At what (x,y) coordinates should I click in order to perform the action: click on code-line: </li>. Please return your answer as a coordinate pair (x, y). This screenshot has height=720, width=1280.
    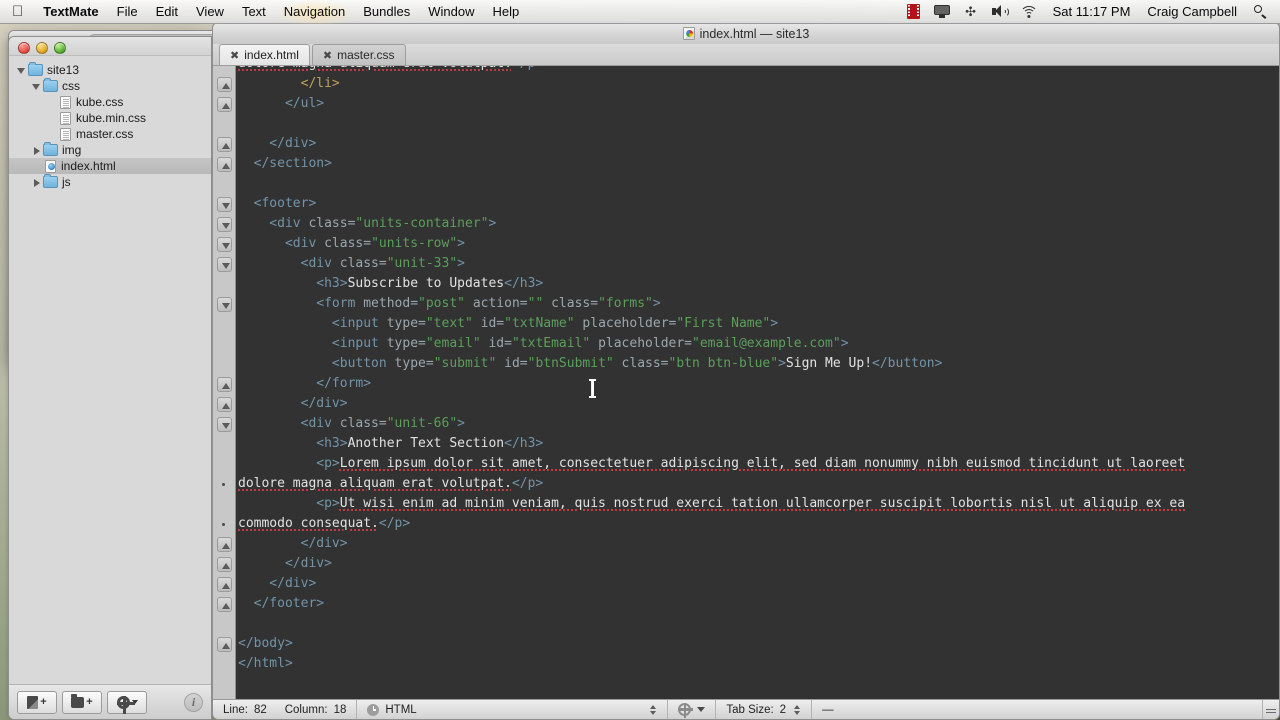
    Looking at the image, I should click on (758, 84).